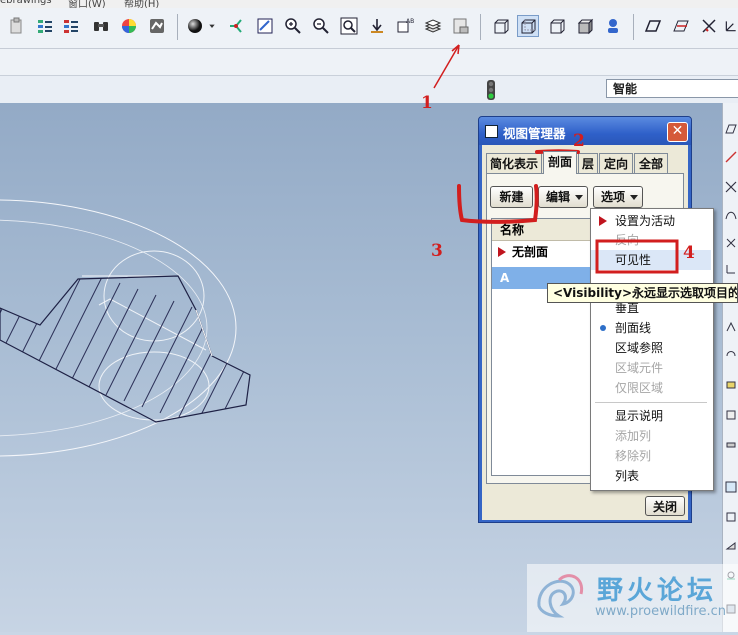  What do you see at coordinates (639, 368) in the screenshot?
I see `menu-item-zone-components: 区域元件` at bounding box center [639, 368].